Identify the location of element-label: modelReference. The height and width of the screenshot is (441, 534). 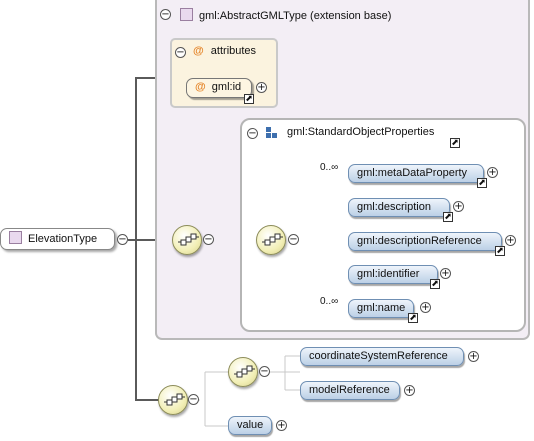
(349, 390).